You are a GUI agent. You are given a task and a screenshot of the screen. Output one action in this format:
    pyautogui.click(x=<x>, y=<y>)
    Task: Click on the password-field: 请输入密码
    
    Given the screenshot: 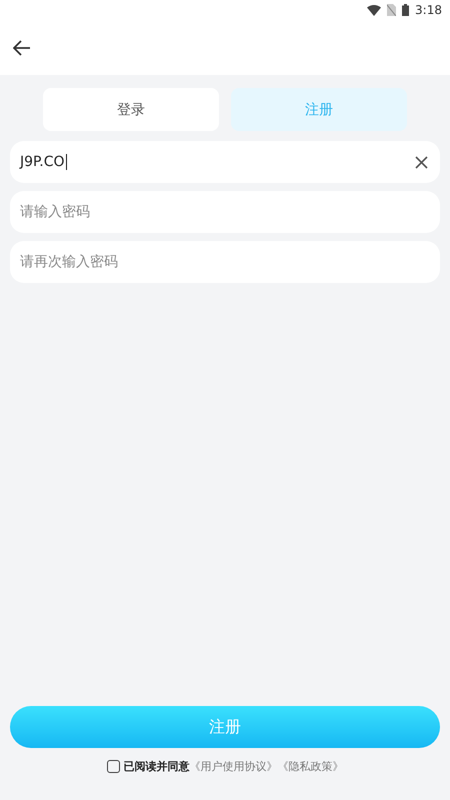 What is the action you would take?
    pyautogui.click(x=225, y=212)
    